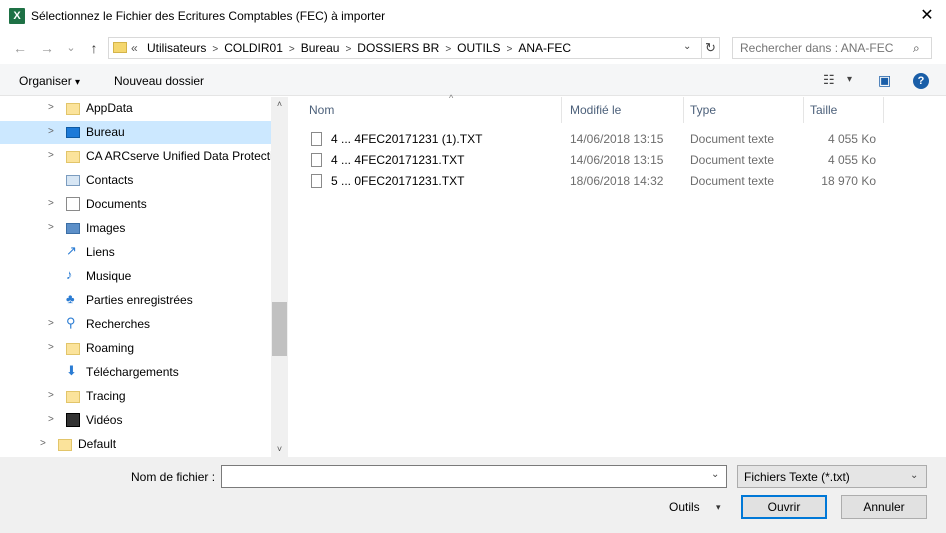 Image resolution: width=946 pixels, height=533 pixels. I want to click on chevron-down-icon: ▾, so click(718, 507).